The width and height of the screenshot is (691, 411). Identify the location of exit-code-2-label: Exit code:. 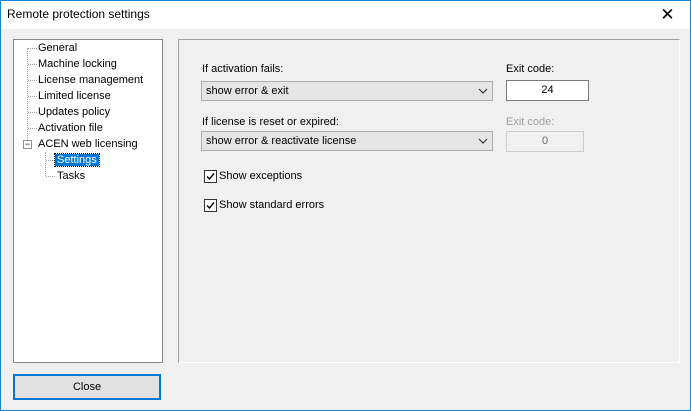
(530, 122).